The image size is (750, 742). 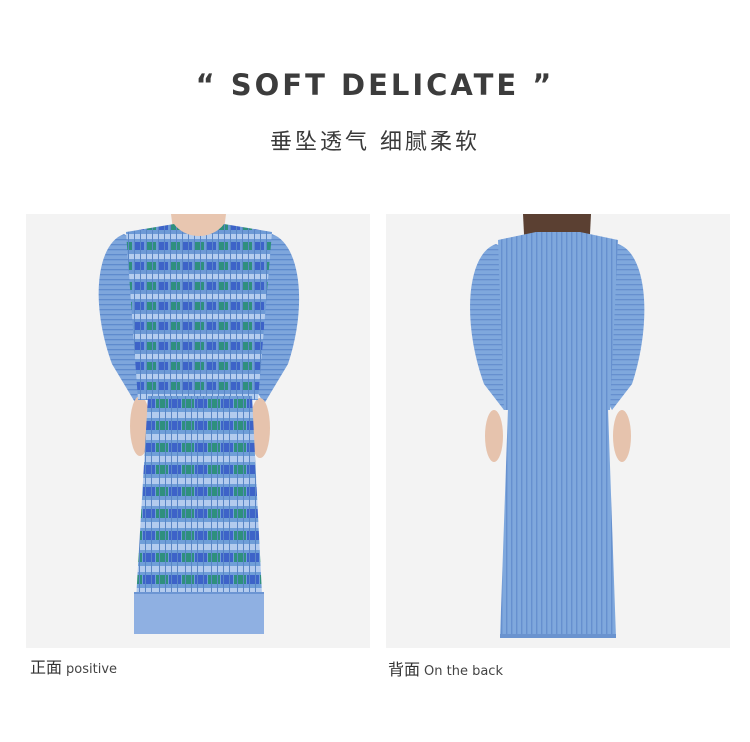 I want to click on front-caption: 正面 positive, so click(x=73, y=666).